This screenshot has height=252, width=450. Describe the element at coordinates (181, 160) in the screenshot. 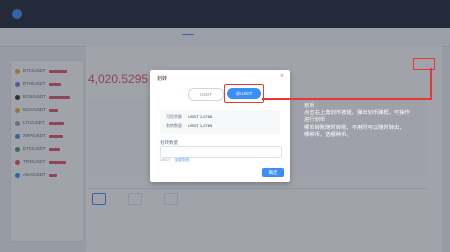

I see `transfer-all-link: 全部划出` at that location.